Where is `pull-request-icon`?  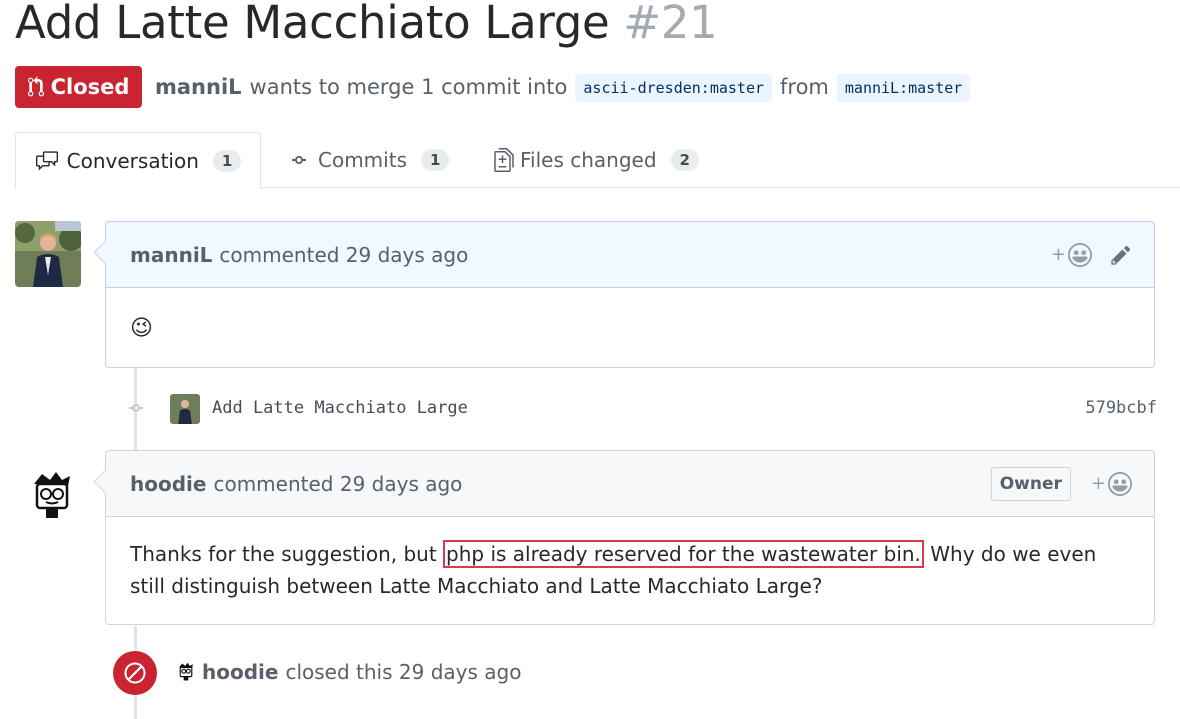
pull-request-icon is located at coordinates (35, 86).